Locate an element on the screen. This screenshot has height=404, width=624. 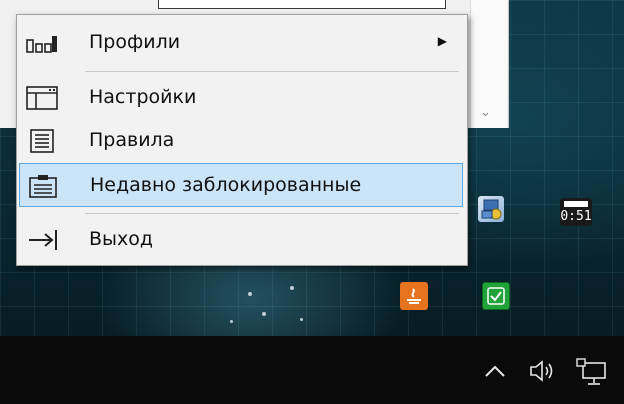
clipboard-list-icon is located at coordinates (43, 186).